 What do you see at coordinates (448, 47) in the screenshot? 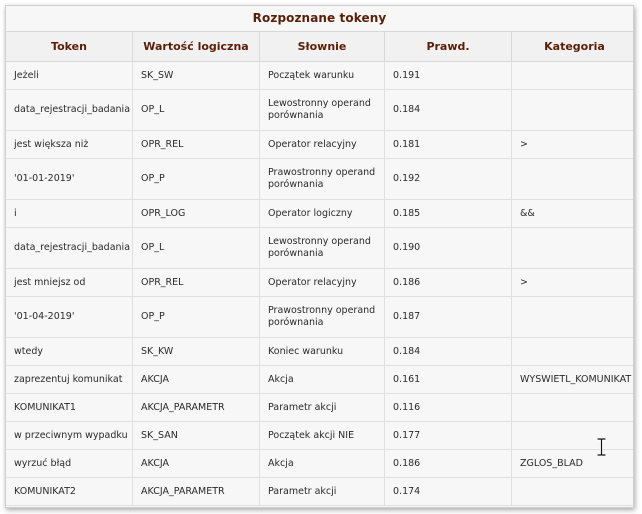
I see `header-probability: Prawd.` at bounding box center [448, 47].